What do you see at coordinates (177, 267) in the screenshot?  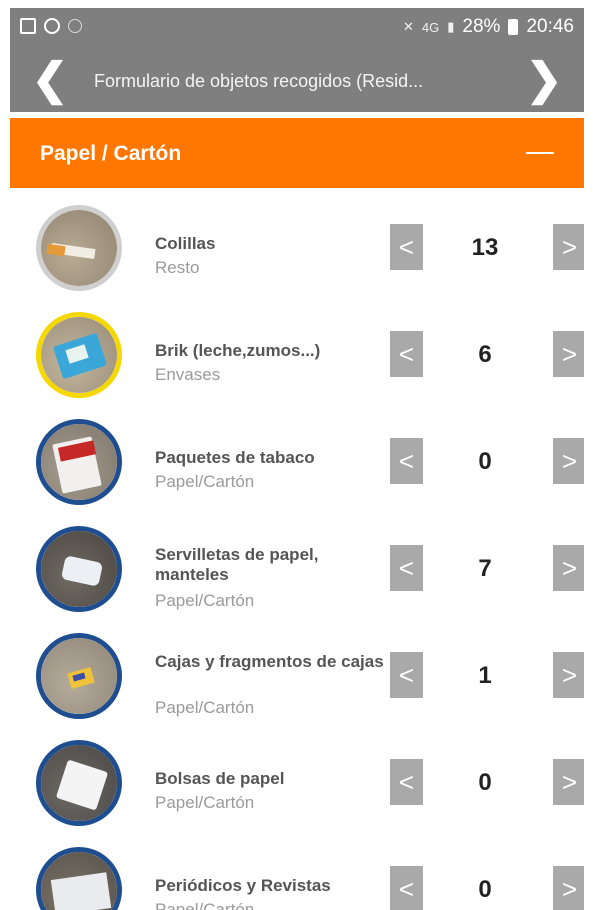 I see `item-category: Resto` at bounding box center [177, 267].